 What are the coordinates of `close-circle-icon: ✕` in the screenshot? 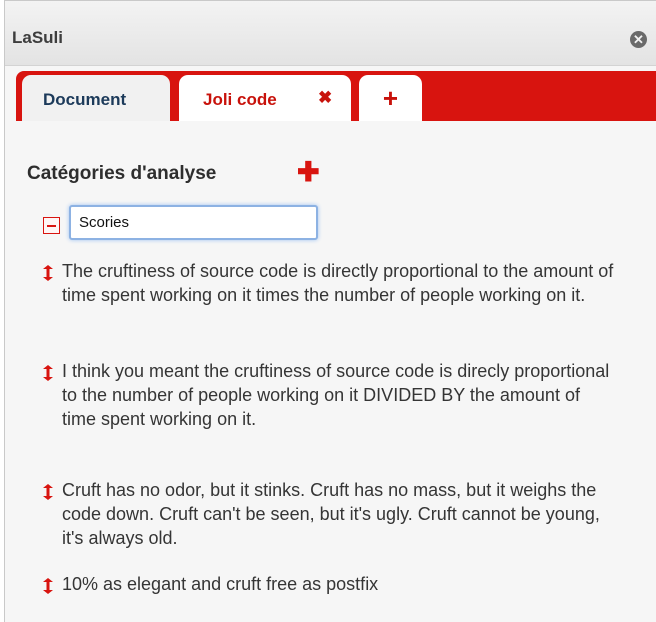 It's located at (638, 39).